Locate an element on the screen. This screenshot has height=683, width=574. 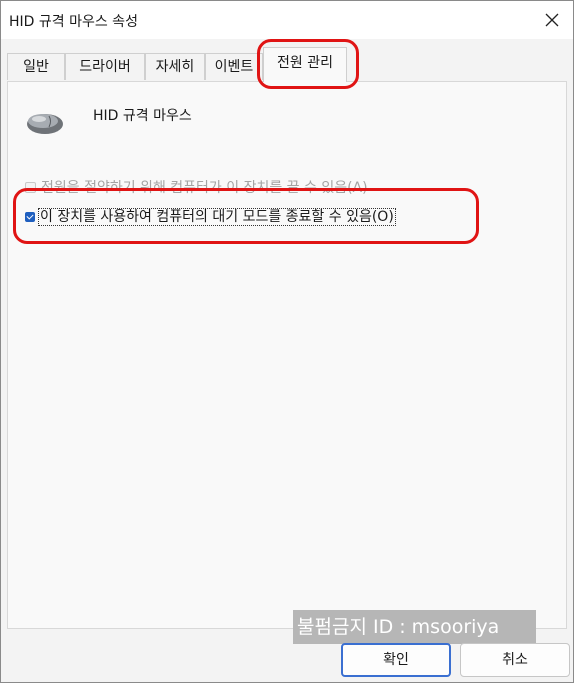
device-name: HID 규격 마우스 is located at coordinates (142, 116).